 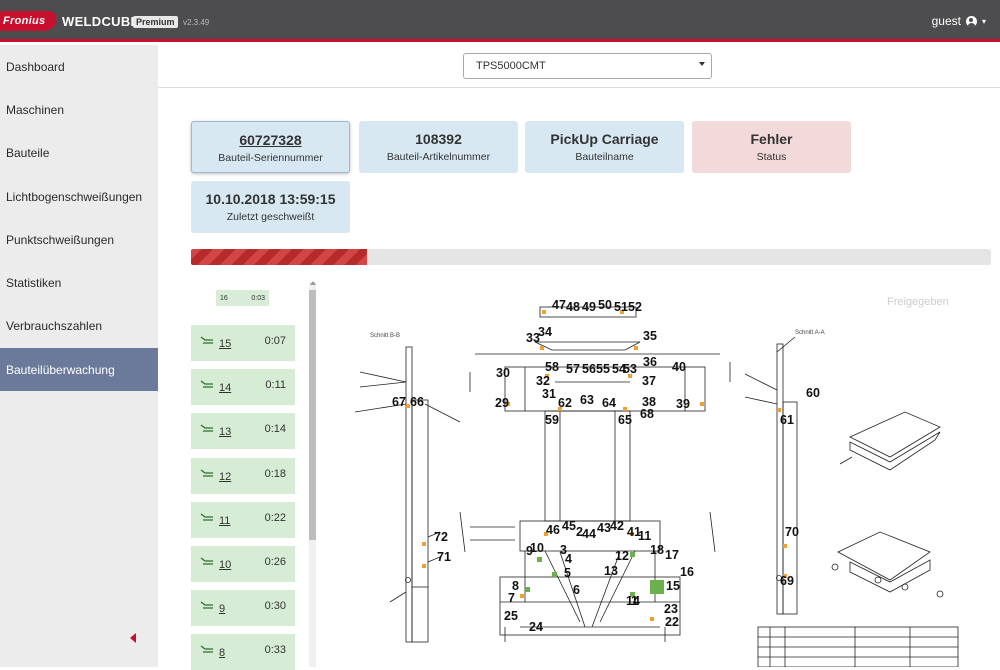 I want to click on weld-point-label: 50, so click(x=605, y=305).